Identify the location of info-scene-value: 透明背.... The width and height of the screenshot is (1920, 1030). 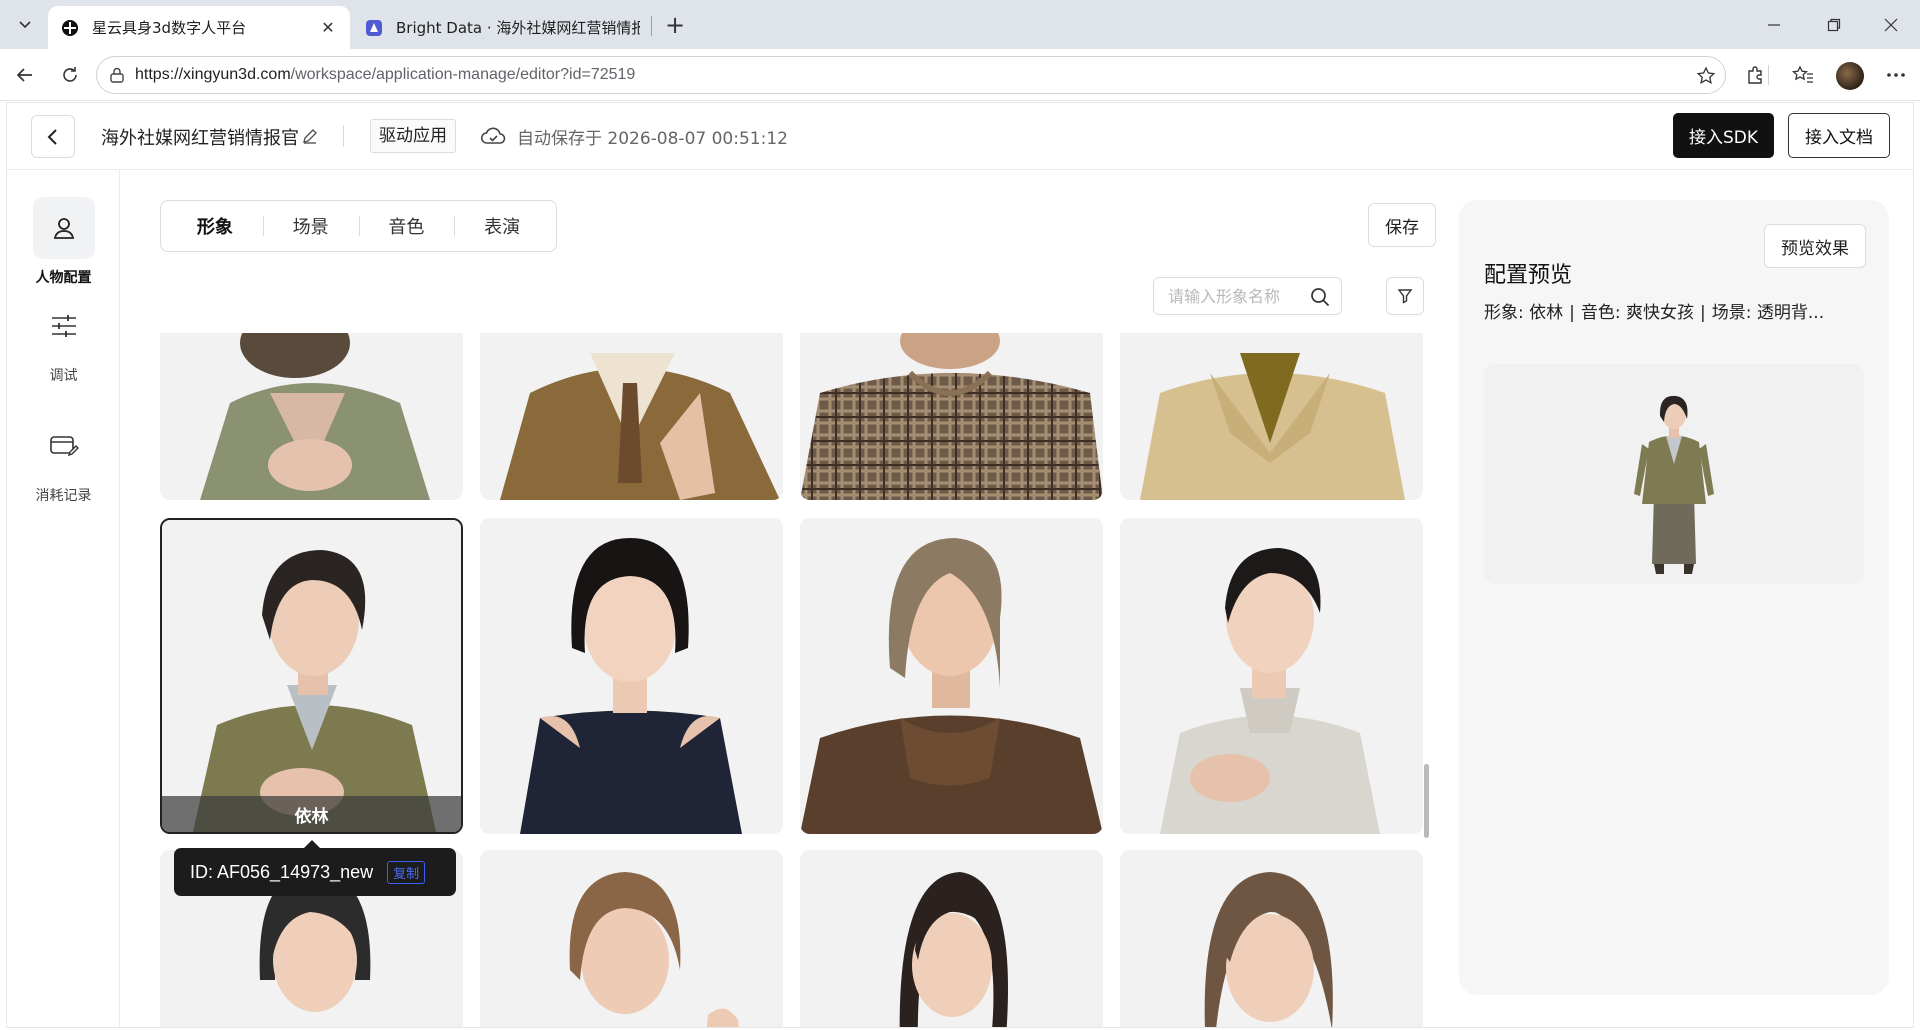
(1790, 313).